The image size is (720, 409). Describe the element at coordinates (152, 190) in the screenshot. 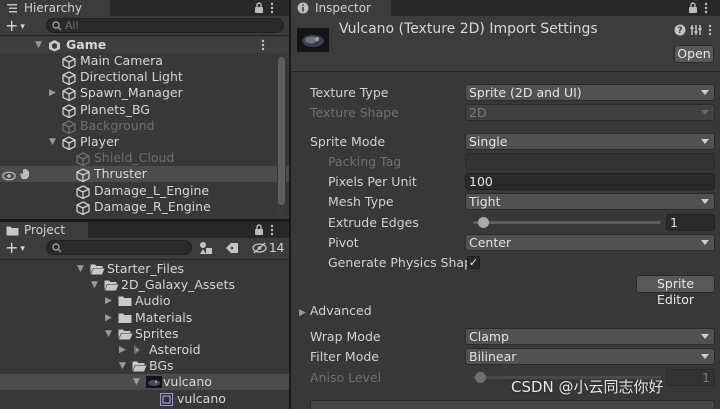

I see `hierarchy-row-label: Damage_L_Engine` at that location.